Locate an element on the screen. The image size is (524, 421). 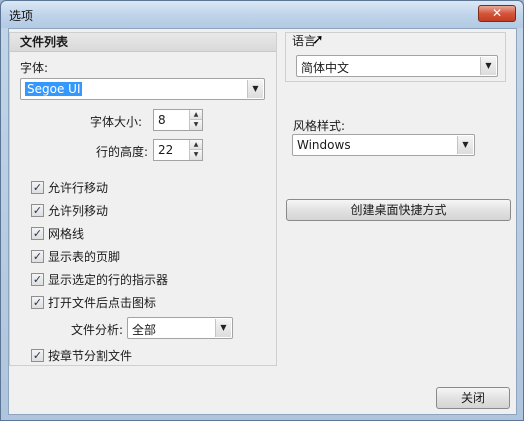
language-value: 简体中文 is located at coordinates (325, 68).